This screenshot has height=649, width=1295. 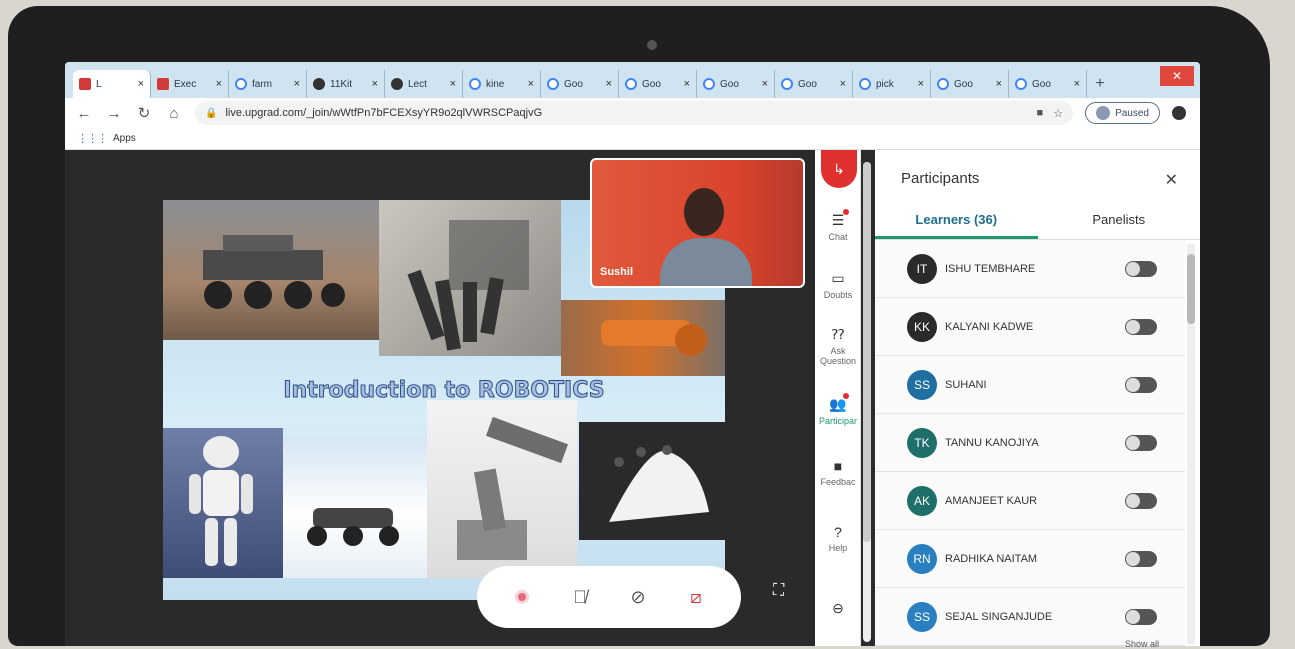 I want to click on presenter-video-tile: Sushil, so click(x=697, y=223).